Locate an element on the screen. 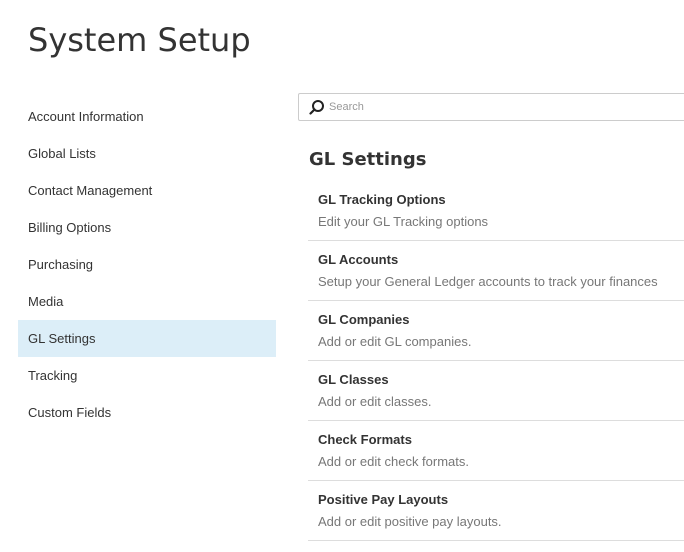  sidebar-item-media: Media is located at coordinates (147, 301).